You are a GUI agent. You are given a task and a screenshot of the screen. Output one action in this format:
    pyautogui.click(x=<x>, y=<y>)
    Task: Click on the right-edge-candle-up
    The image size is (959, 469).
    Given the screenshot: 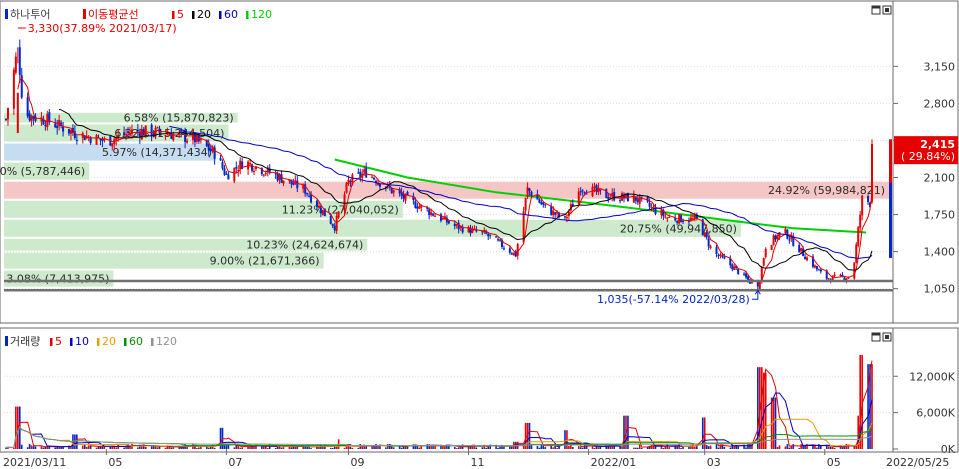 What is the action you would take?
    pyautogui.click(x=890, y=161)
    